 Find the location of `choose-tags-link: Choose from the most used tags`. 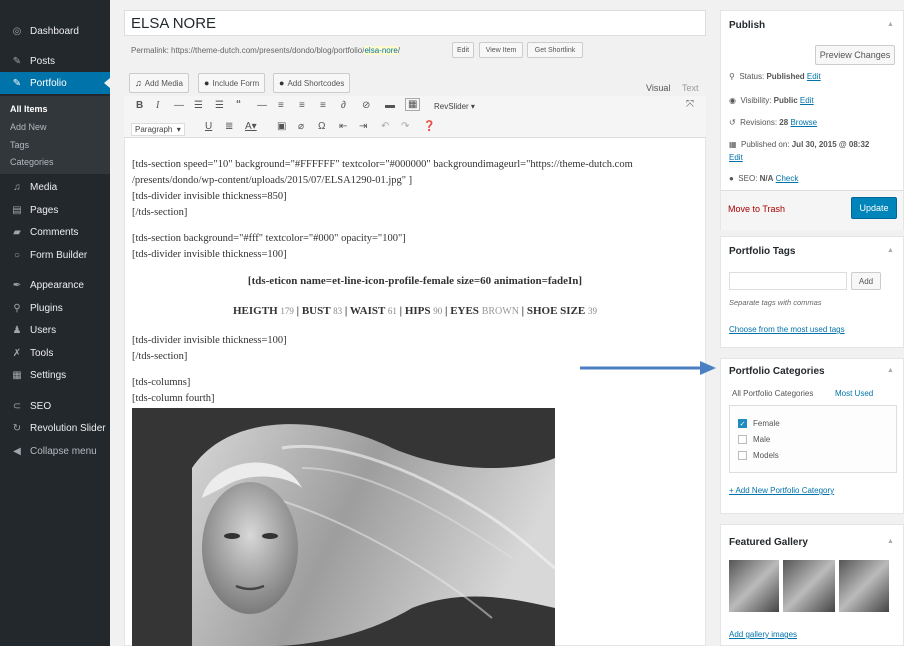

choose-tags-link: Choose from the most used tags is located at coordinates (787, 329).